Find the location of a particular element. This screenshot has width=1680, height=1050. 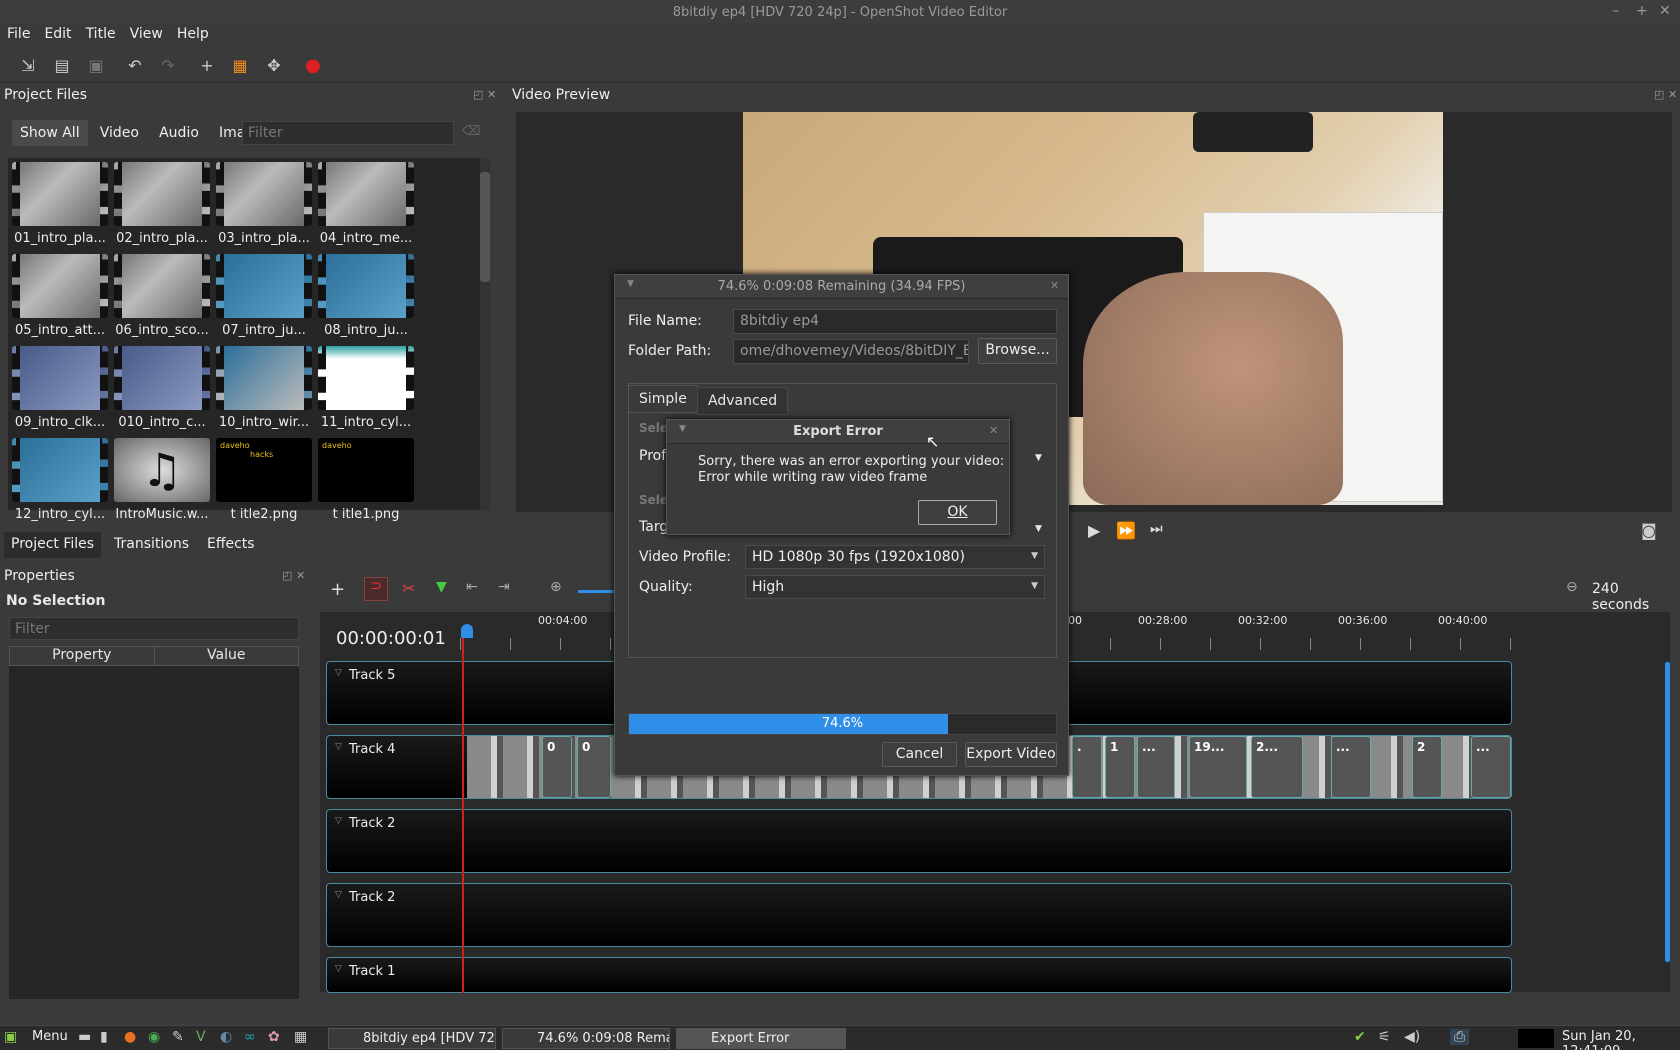

folder-path-input: ome/dhovemey/Videos/8bitDIY_Ep4 is located at coordinates (851, 351).